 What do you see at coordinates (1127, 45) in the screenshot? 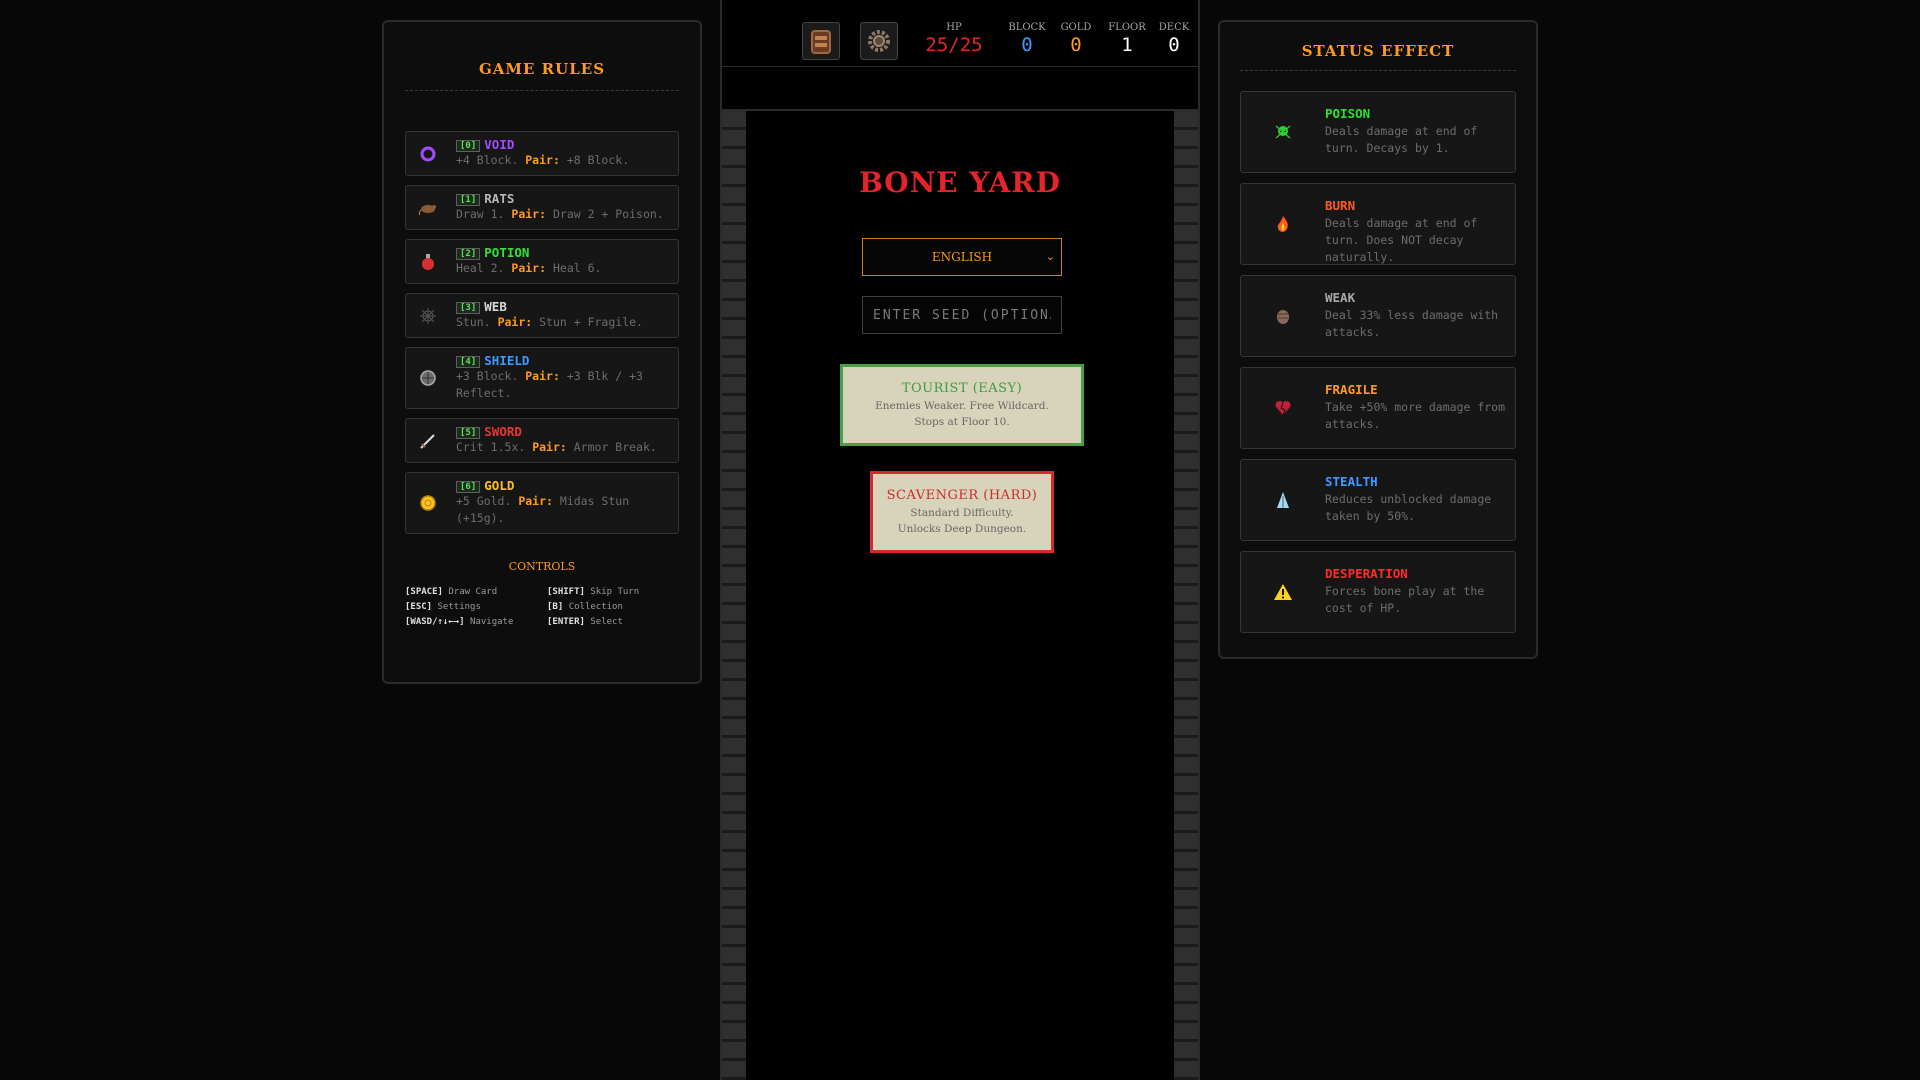
I see `floor-value: 1` at bounding box center [1127, 45].